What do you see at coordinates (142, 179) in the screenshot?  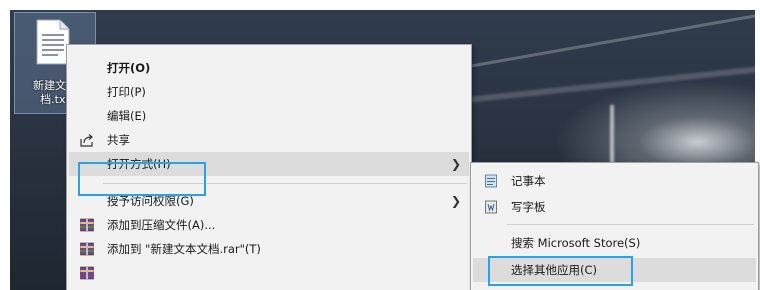 I see `open-with-focus-highlight` at bounding box center [142, 179].